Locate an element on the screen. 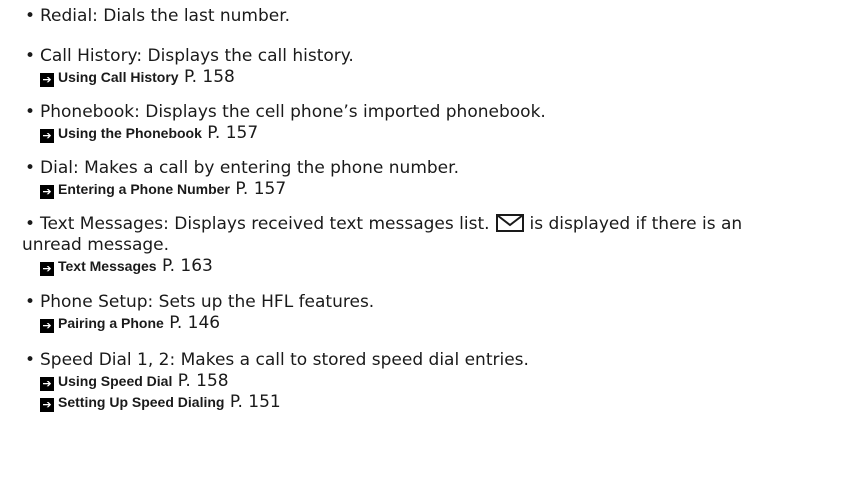 The image size is (868, 489). item-term: Text Messages is located at coordinates (102, 224).